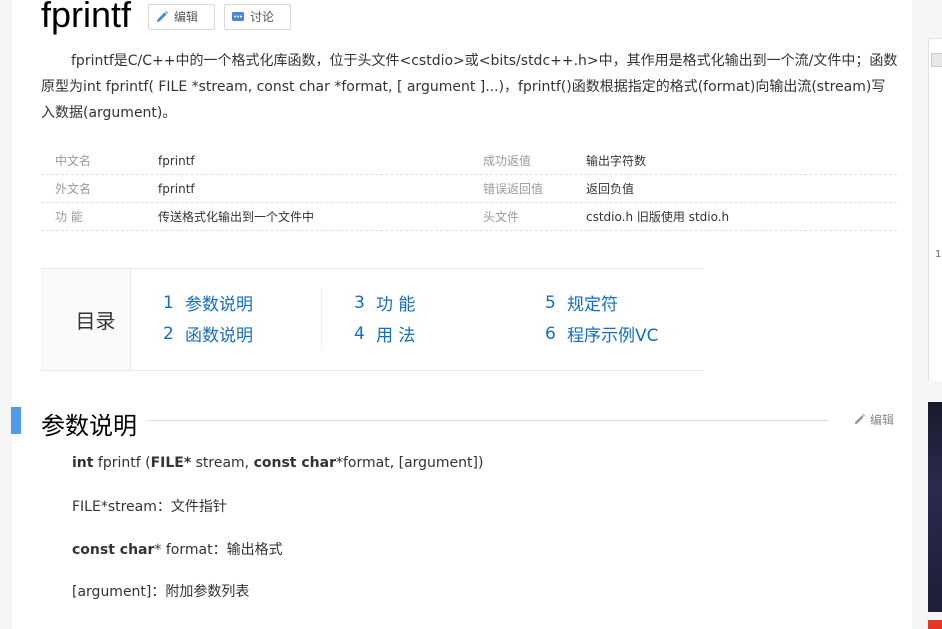 Image resolution: width=942 pixels, height=629 pixels. Describe the element at coordinates (218, 550) in the screenshot. I see `code-text: * format：输出格式` at that location.